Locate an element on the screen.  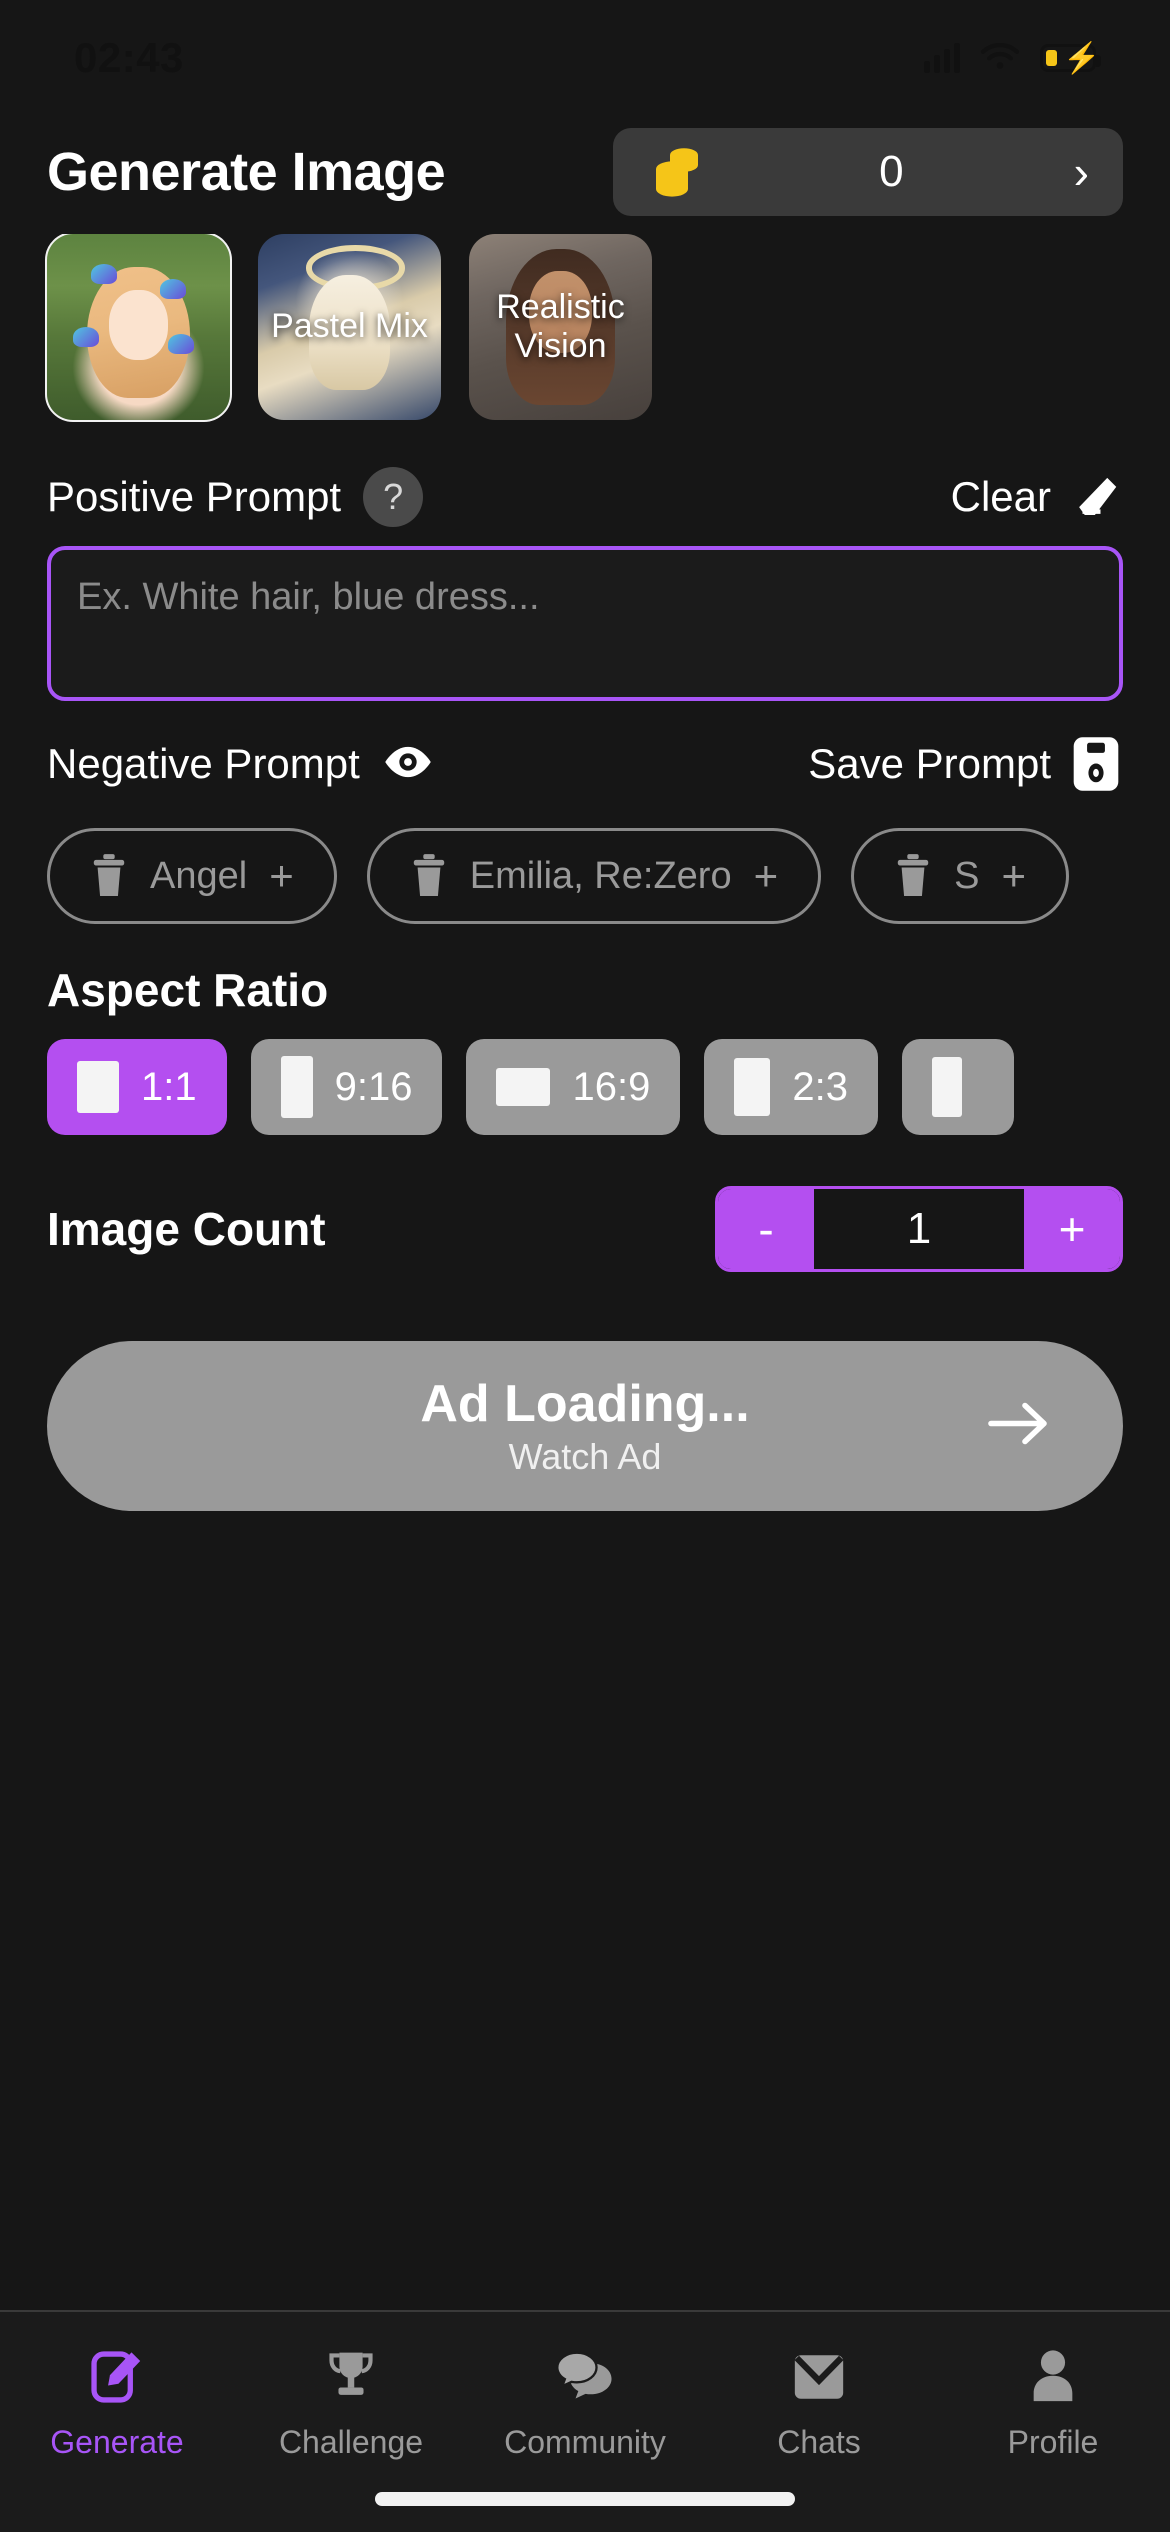
chat-bubbles-icon is located at coordinates (585, 2377).